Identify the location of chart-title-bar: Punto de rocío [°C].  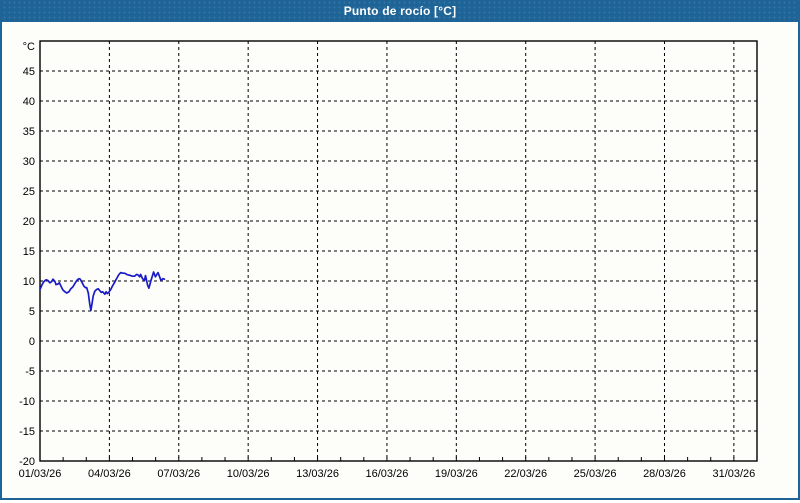
(400, 11).